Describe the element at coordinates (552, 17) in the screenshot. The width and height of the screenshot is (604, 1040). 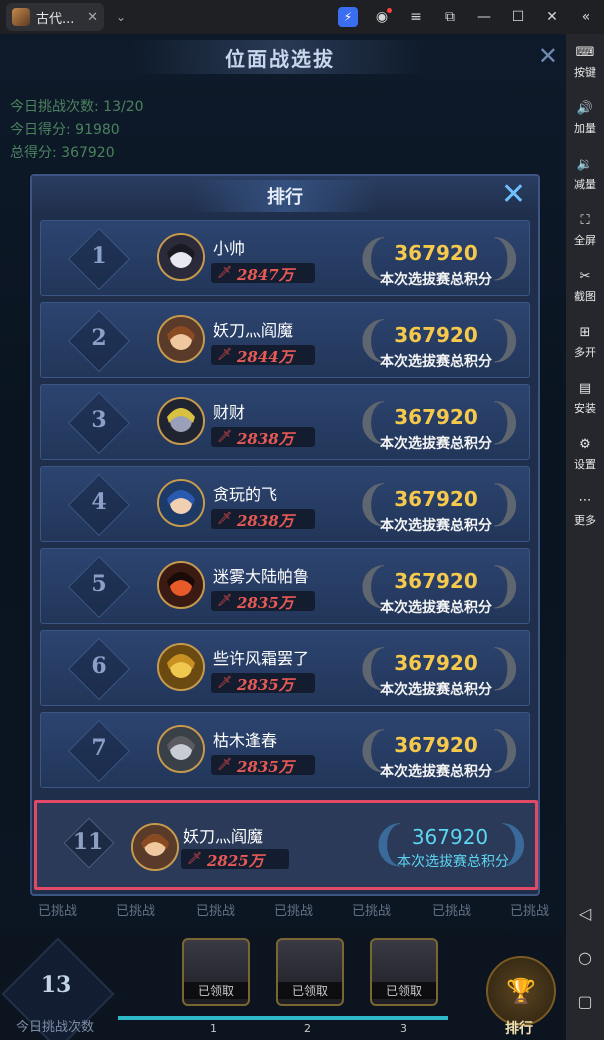
I see `close-window-icon: ✕` at that location.